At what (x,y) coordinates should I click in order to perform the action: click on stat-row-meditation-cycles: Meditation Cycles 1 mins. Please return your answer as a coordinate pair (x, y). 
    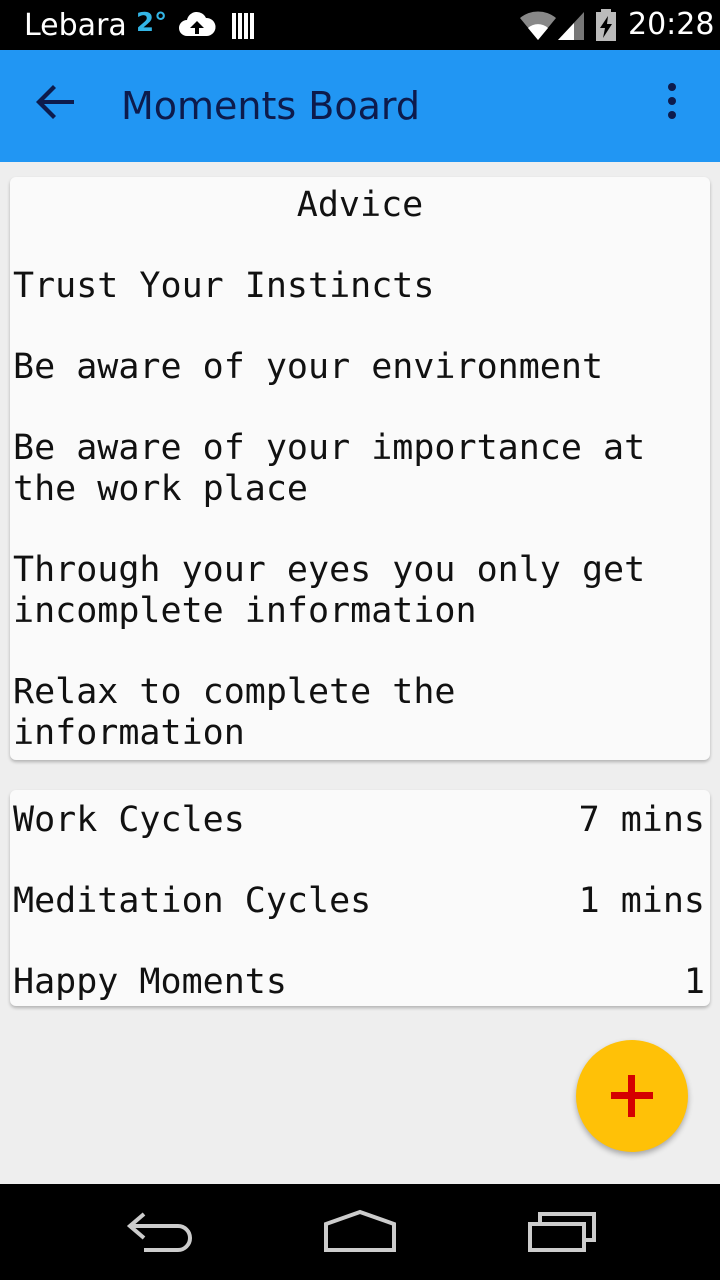
    Looking at the image, I should click on (359, 901).